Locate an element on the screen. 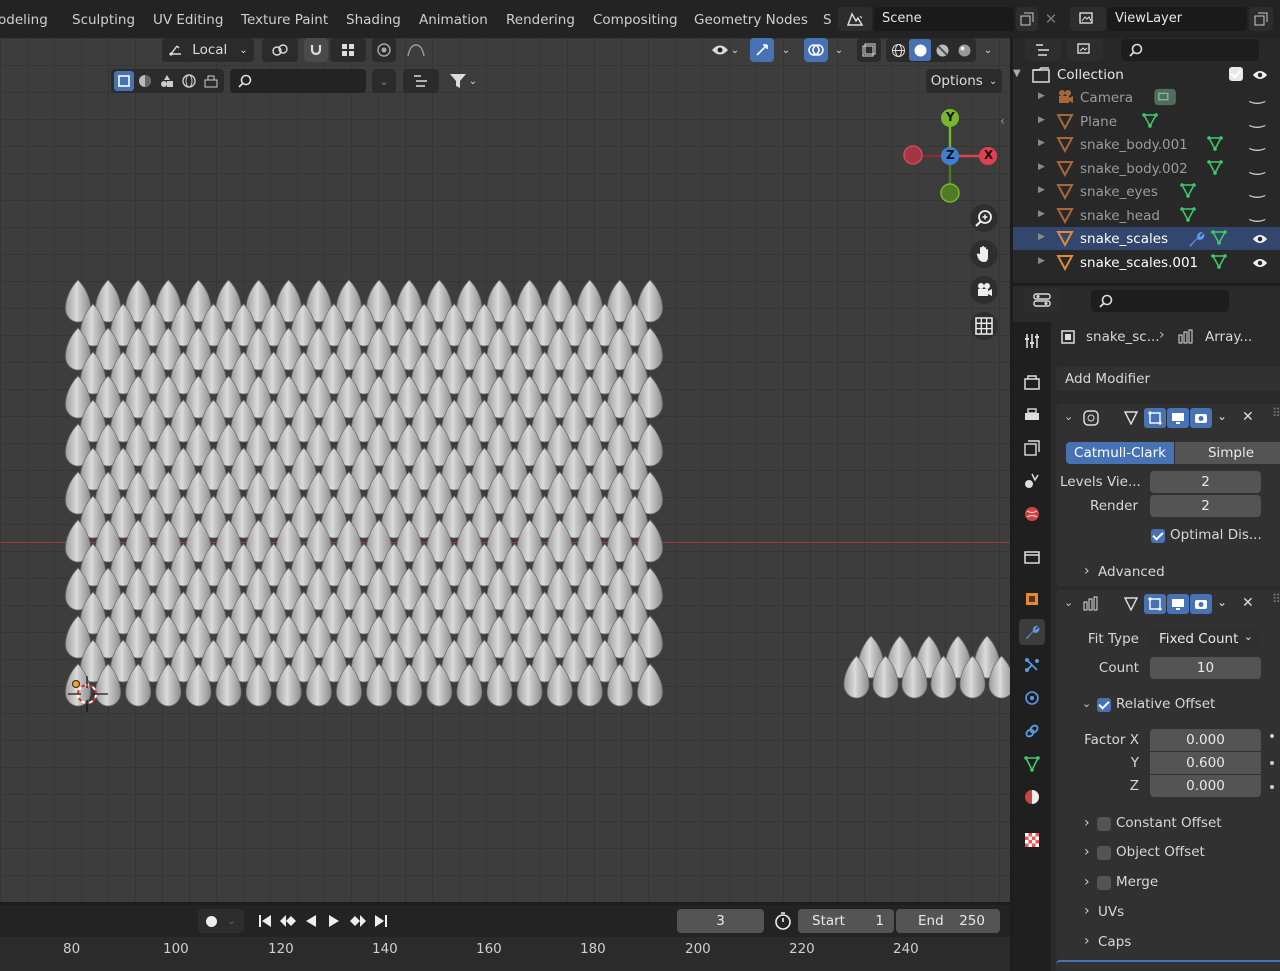  tab-texture is located at coordinates (1032, 840).